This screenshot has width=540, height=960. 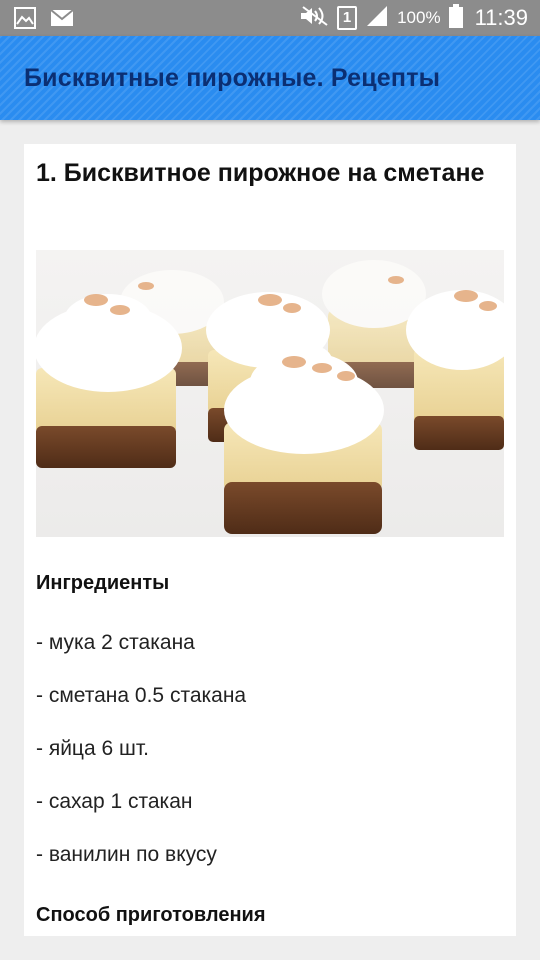 I want to click on app-title: Бисквитные пирожные. Рецепты, so click(x=232, y=78).